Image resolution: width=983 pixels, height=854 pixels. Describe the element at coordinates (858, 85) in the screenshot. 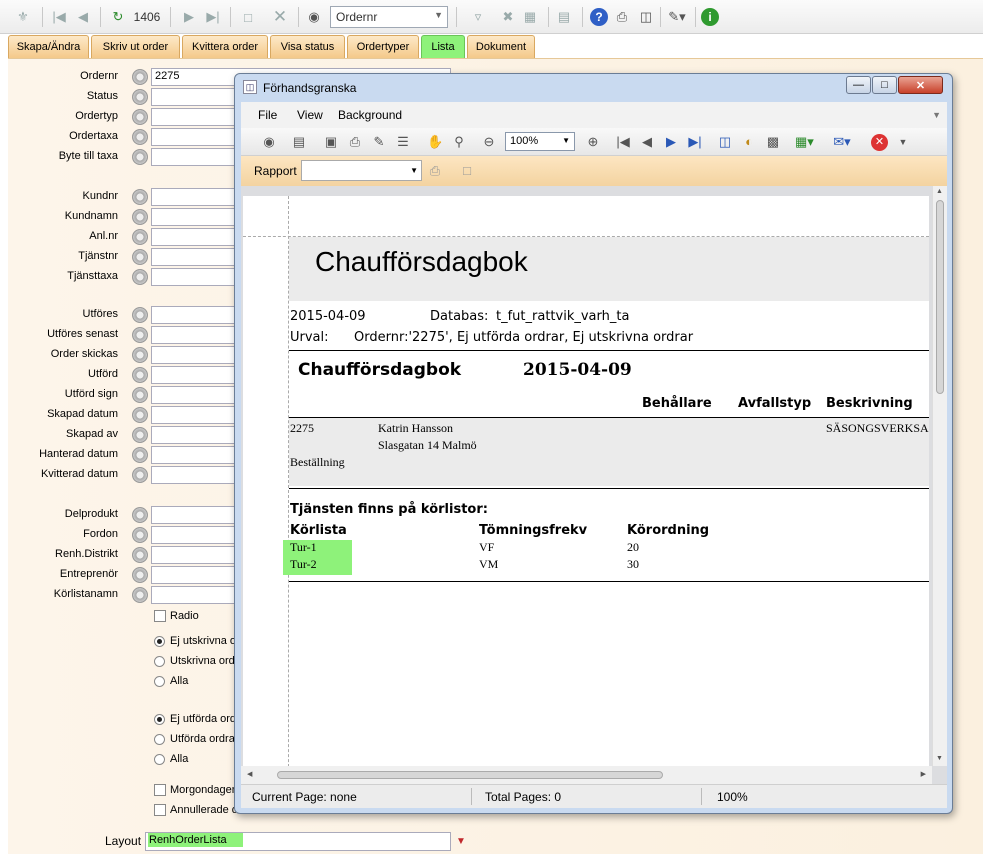

I see `minimize-icon: —` at that location.